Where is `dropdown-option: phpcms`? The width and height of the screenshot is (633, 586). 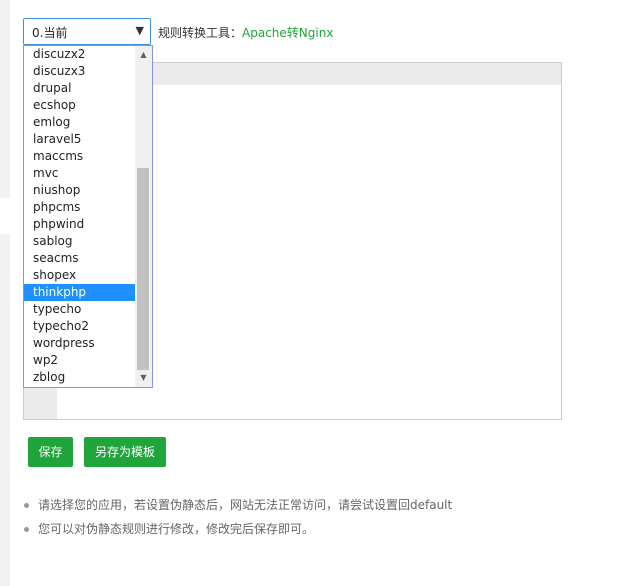 dropdown-option: phpcms is located at coordinates (79, 207).